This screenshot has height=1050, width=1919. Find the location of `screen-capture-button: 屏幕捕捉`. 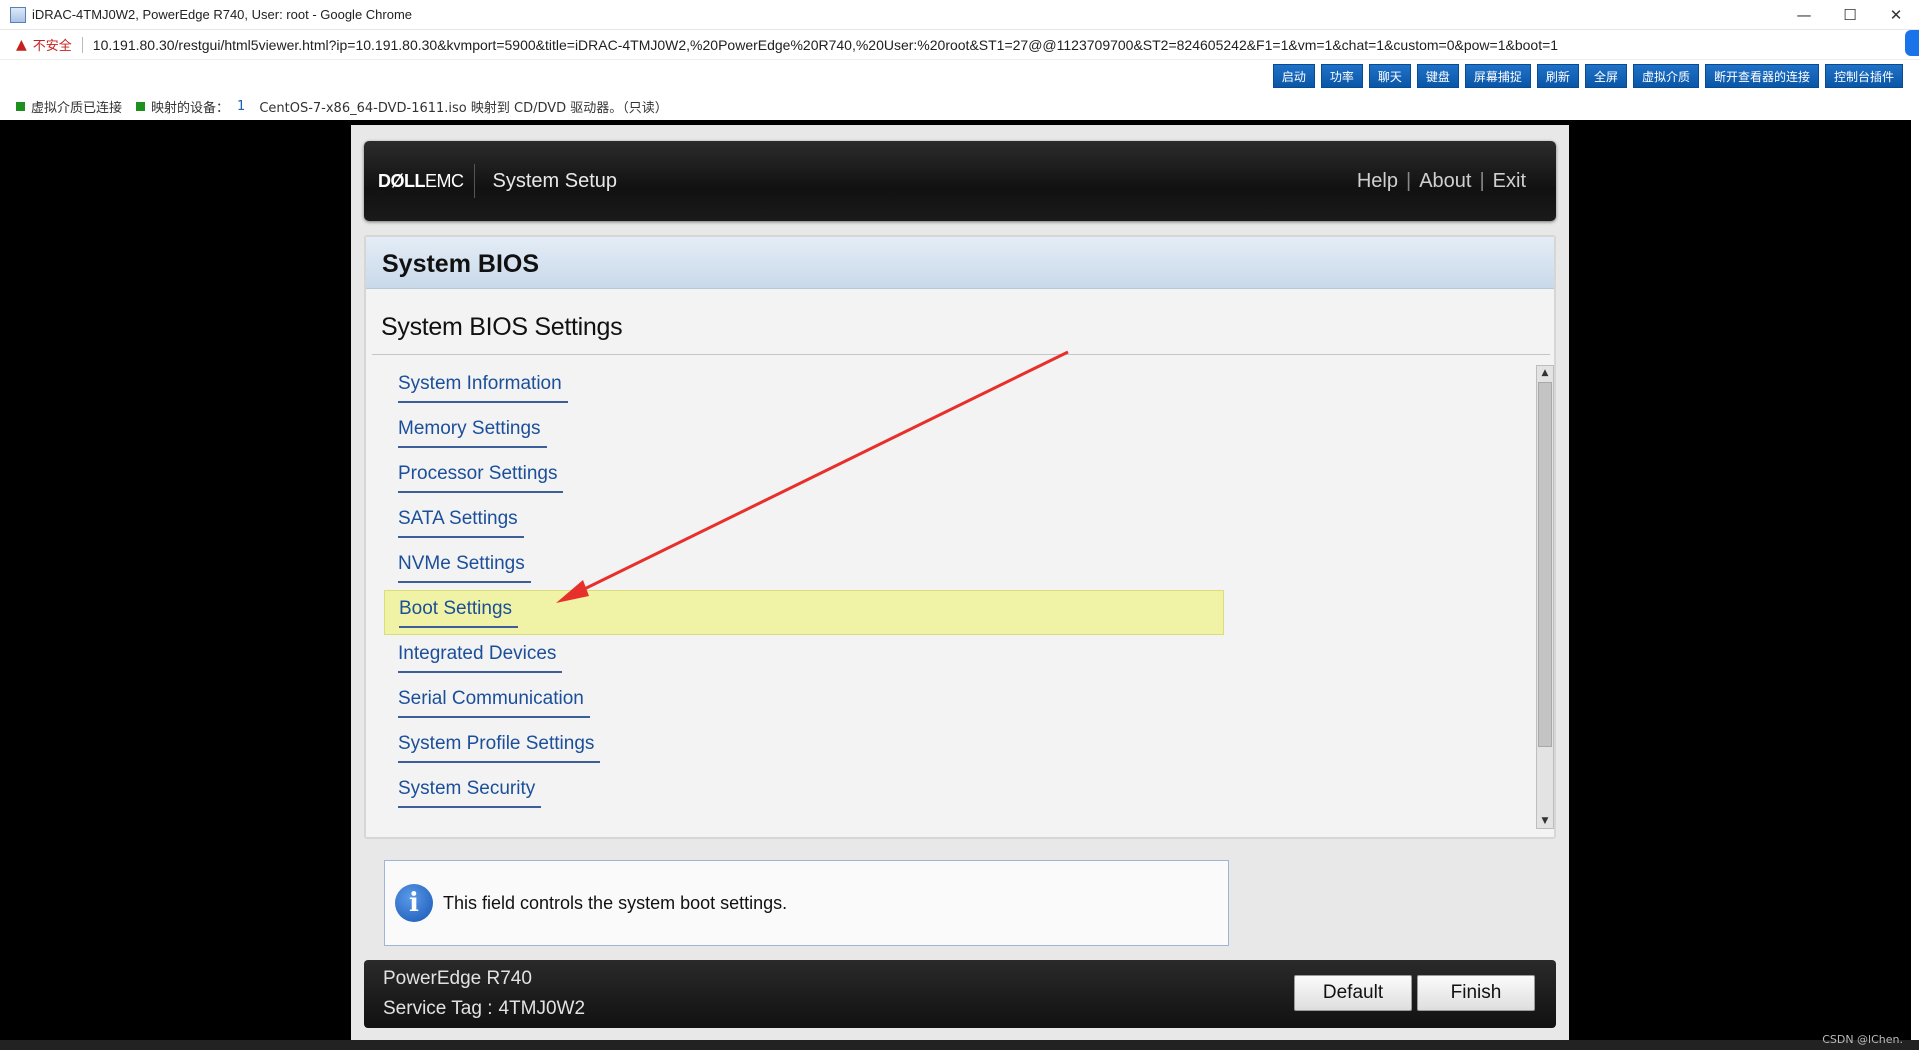

screen-capture-button: 屏幕捕捉 is located at coordinates (1497, 76).